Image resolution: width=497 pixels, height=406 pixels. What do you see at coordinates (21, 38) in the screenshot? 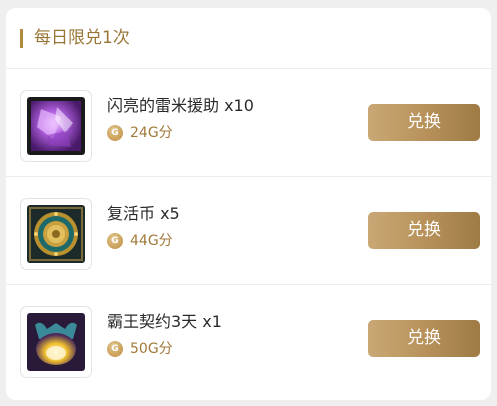
I see `header-accent-bar` at bounding box center [21, 38].